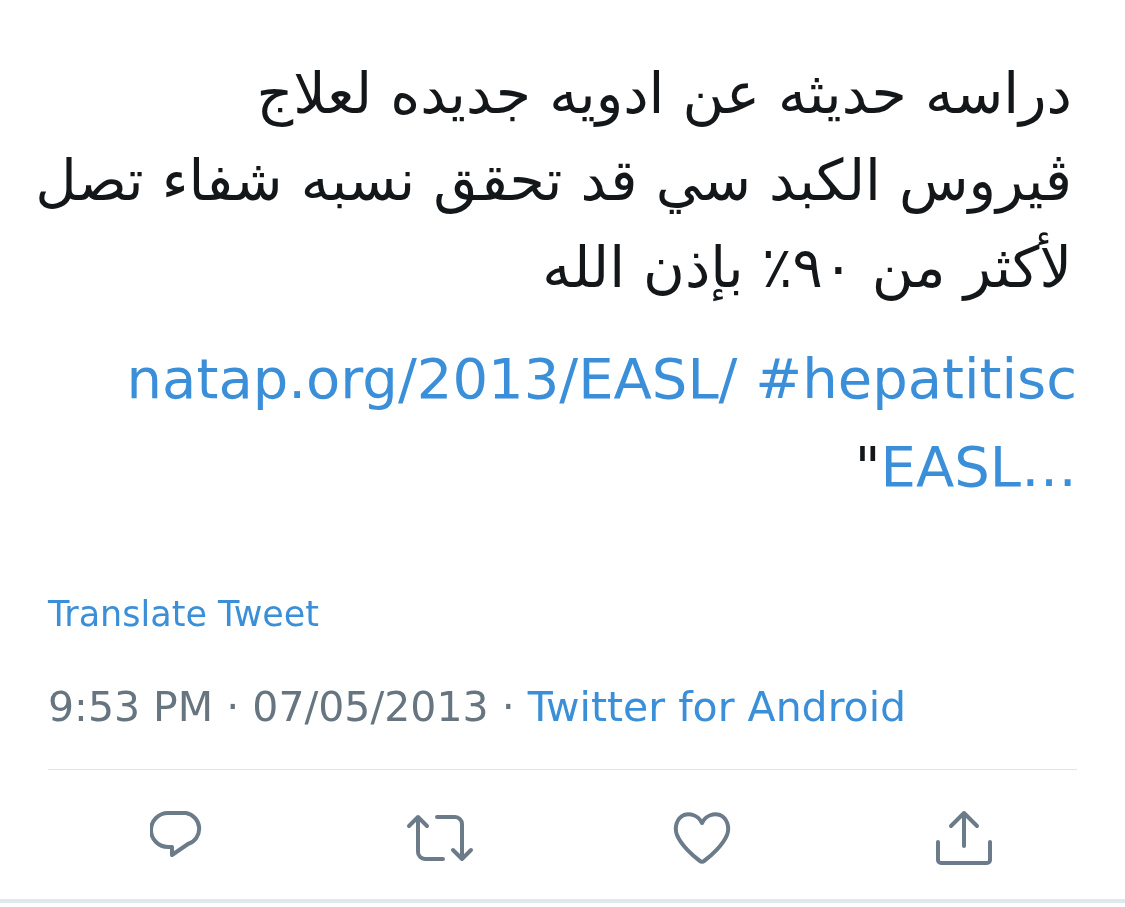 The image size is (1125, 907). What do you see at coordinates (281, 707) in the screenshot?
I see `tweet-timestamp: 9:53 PM · 07/05/2013 ·` at bounding box center [281, 707].